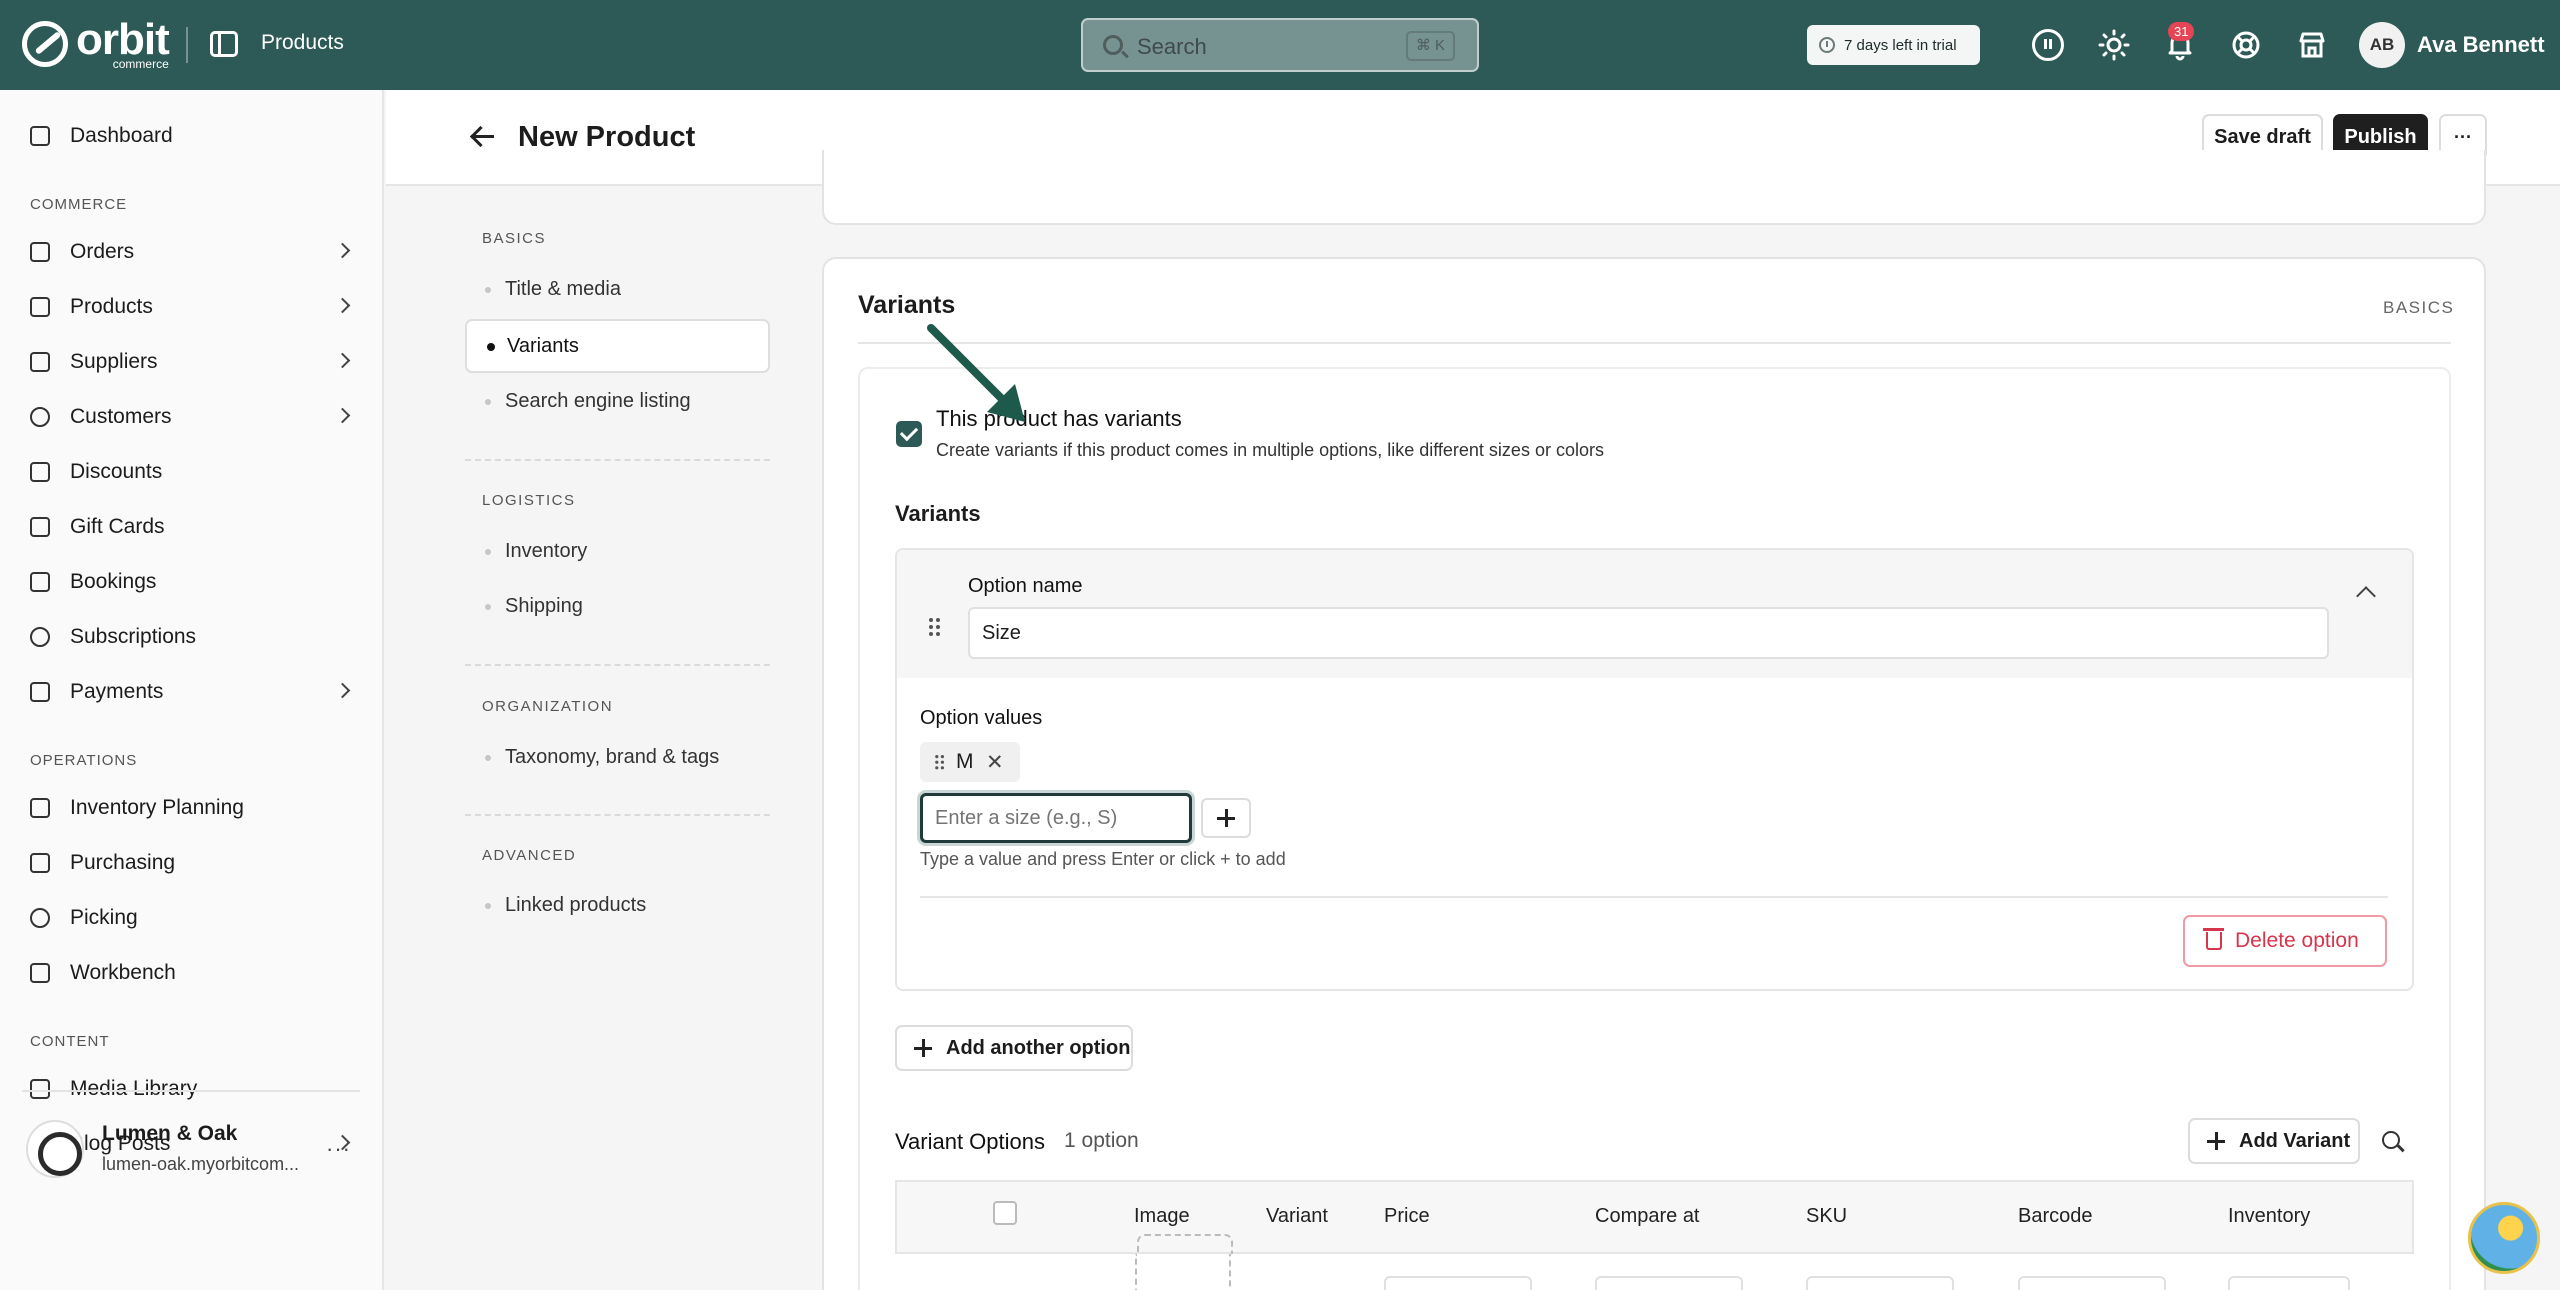 The width and height of the screenshot is (2560, 1290). I want to click on has-variants-checkbox, so click(909, 434).